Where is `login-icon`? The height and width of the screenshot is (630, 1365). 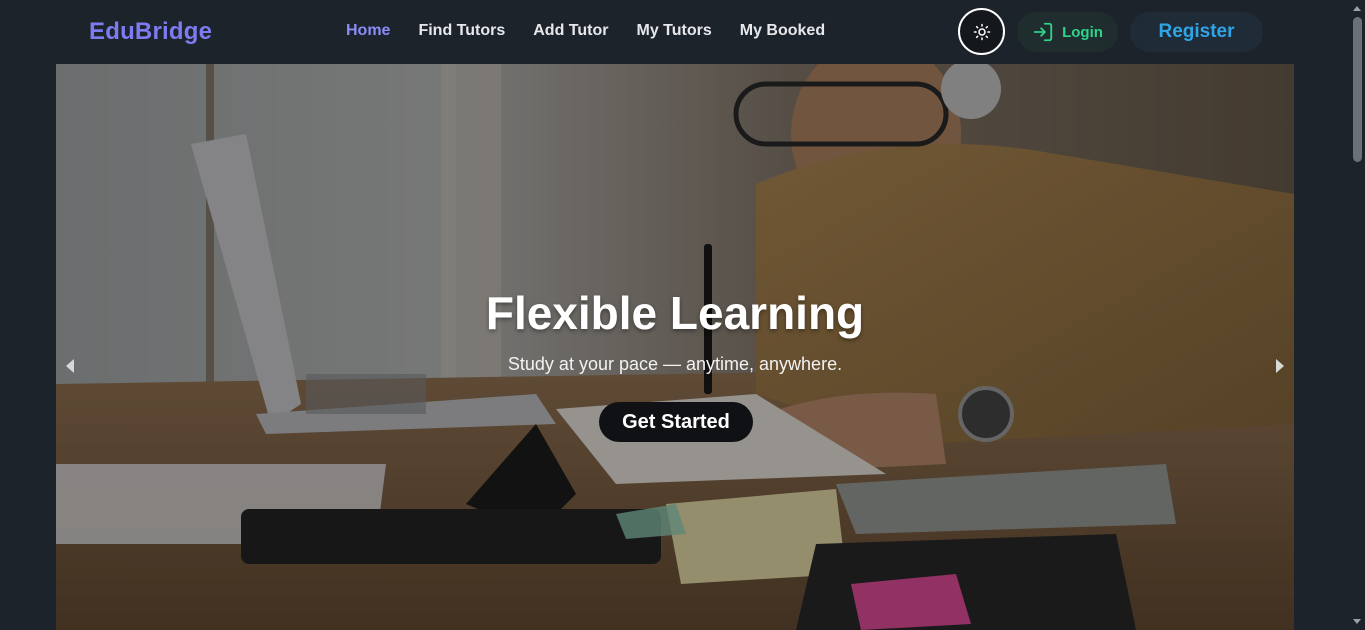 login-icon is located at coordinates (1043, 32).